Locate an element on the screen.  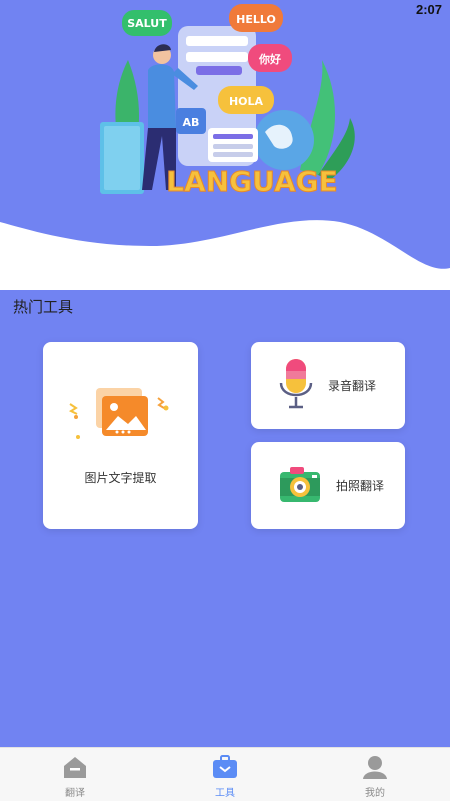
person-icon is located at coordinates (375, 769).